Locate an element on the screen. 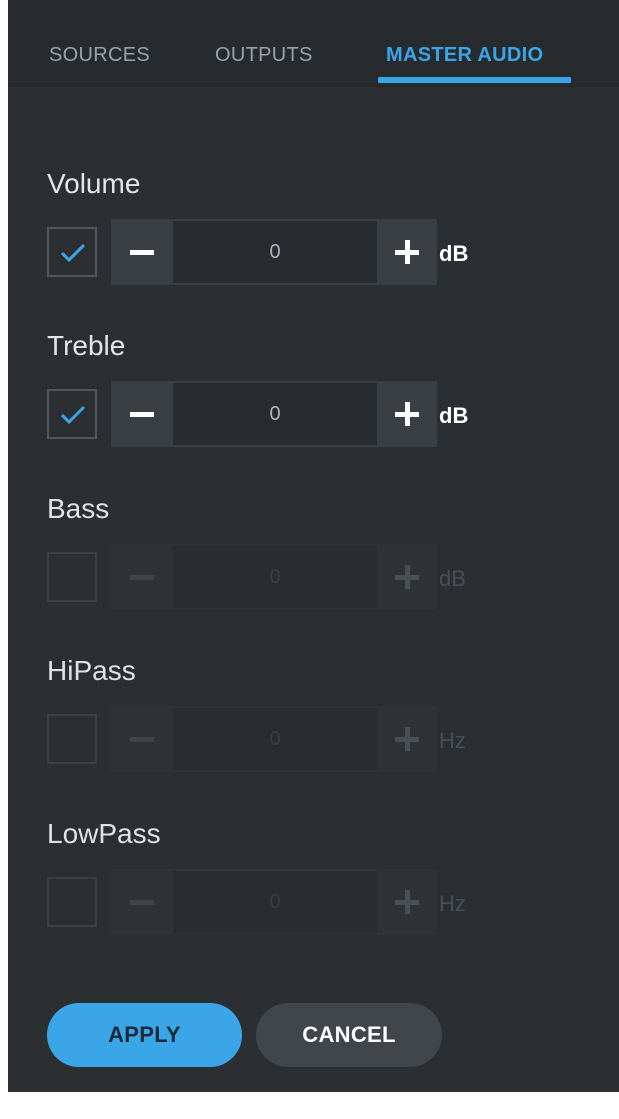 The width and height of the screenshot is (619, 1119). tab-outputs: OUTPUTS is located at coordinates (264, 55).